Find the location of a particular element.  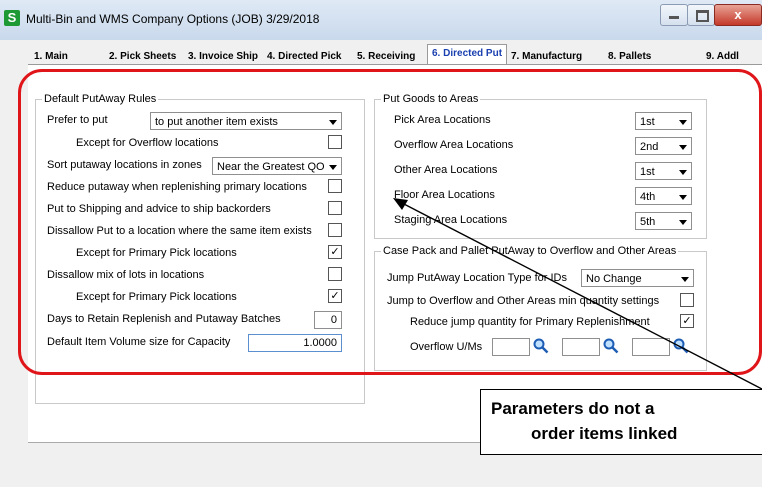

tab-directed-put: 6. Directed Put is located at coordinates (467, 54).